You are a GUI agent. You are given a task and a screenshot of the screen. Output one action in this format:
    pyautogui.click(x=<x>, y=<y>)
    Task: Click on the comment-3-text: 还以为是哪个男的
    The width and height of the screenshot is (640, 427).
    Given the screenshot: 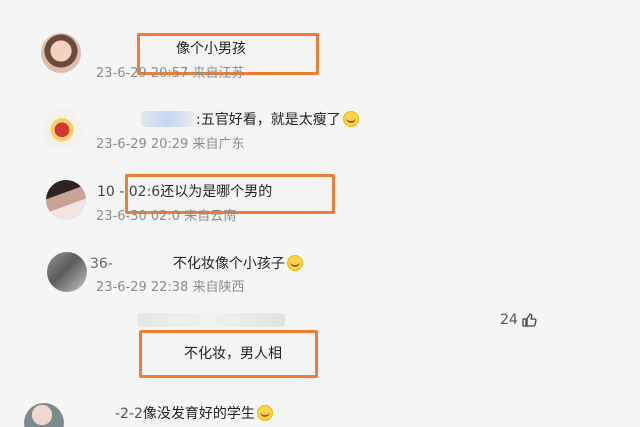 What is the action you would take?
    pyautogui.click(x=216, y=192)
    